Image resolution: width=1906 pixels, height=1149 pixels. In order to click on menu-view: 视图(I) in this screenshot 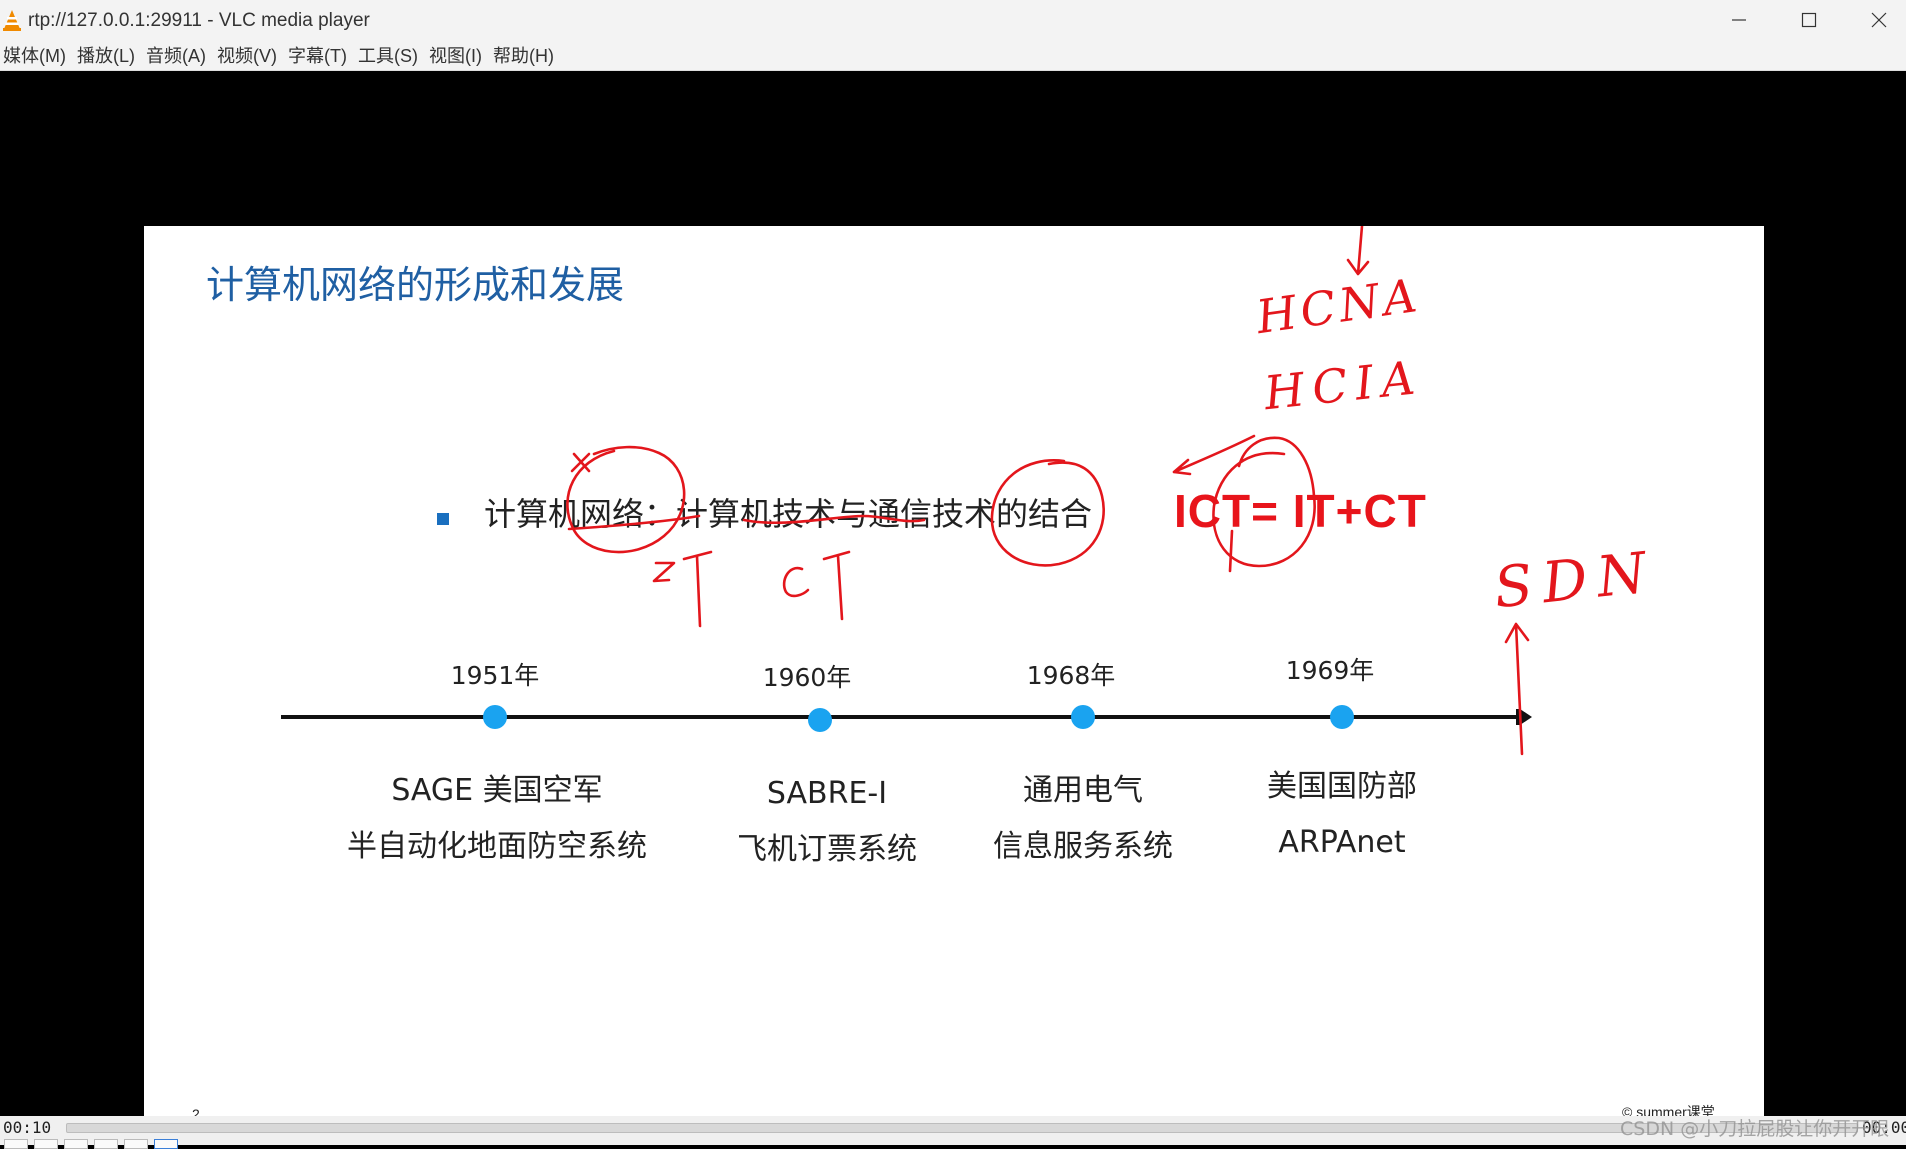, I will do `click(458, 55)`.